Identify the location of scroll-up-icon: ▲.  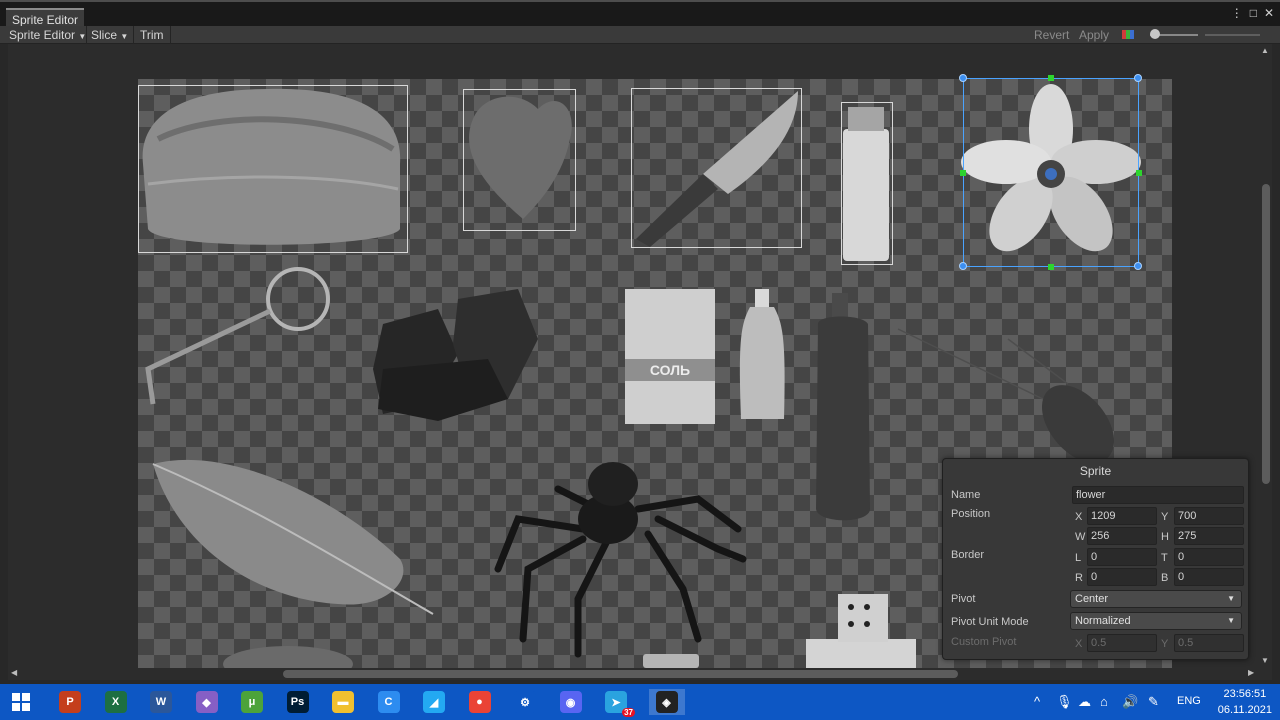
(1265, 50).